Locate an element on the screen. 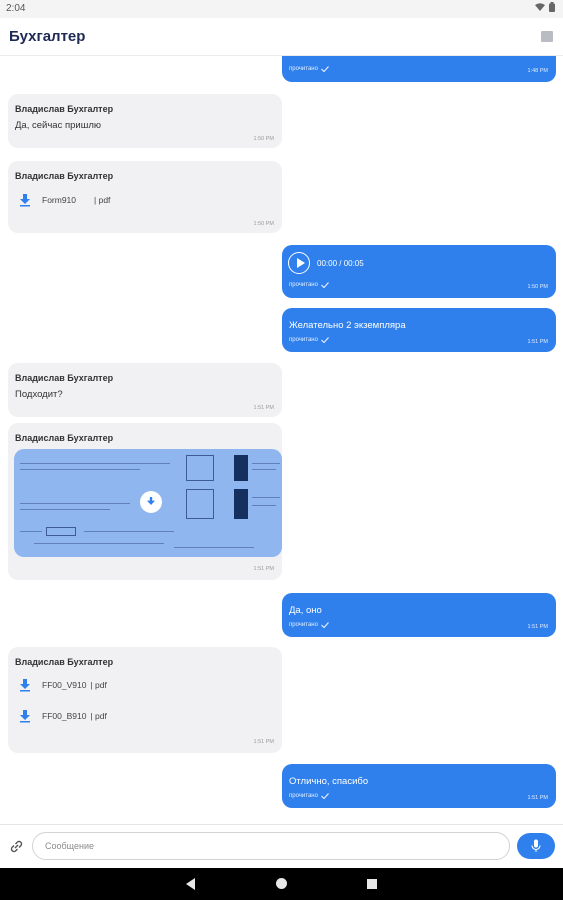 The image size is (563, 900). wifi-icon is located at coordinates (540, 6).